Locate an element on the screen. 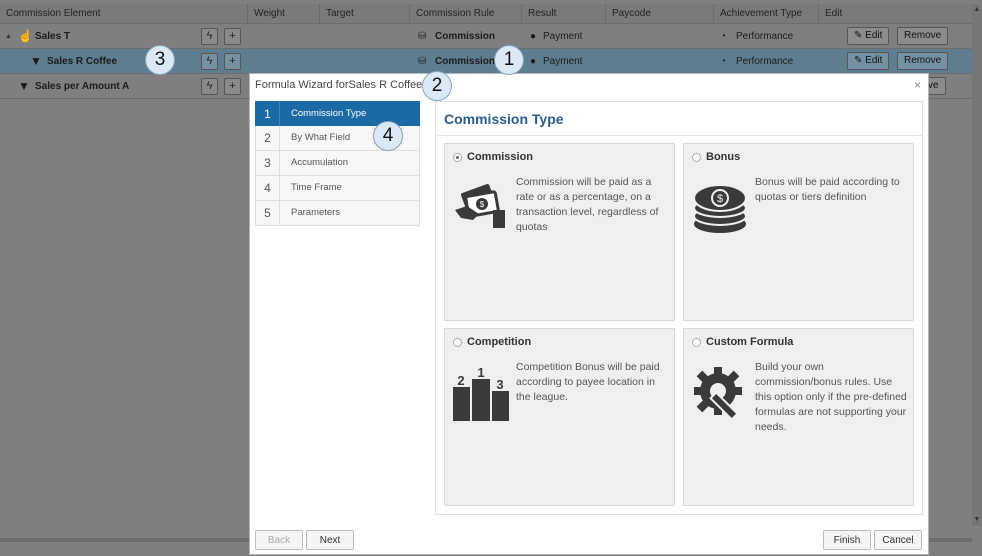 The height and width of the screenshot is (556, 982). col-target: Target is located at coordinates (365, 14).